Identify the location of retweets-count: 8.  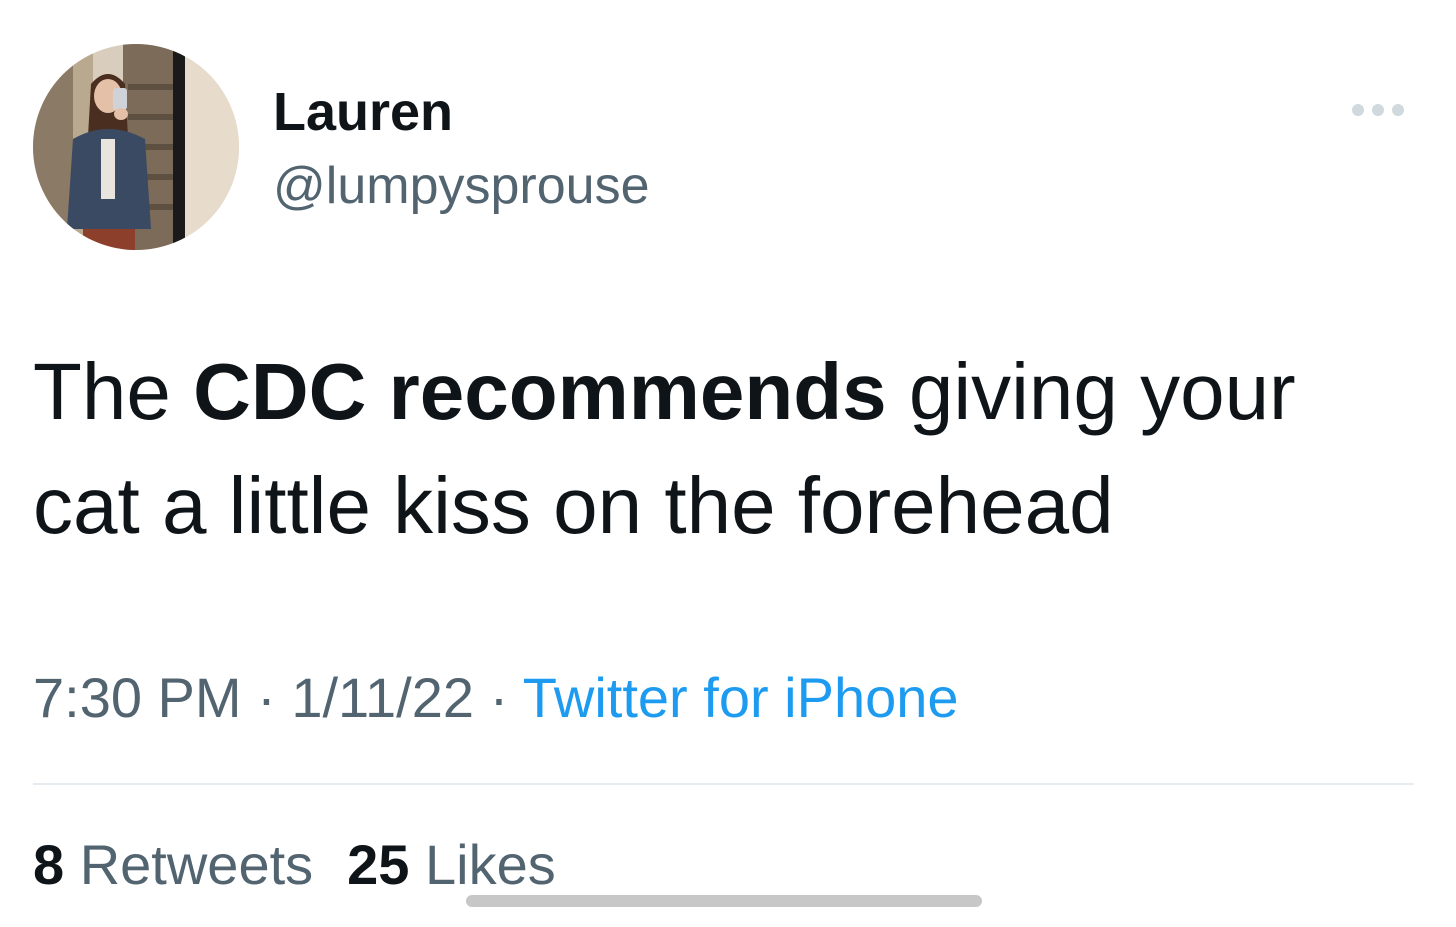
(49, 864).